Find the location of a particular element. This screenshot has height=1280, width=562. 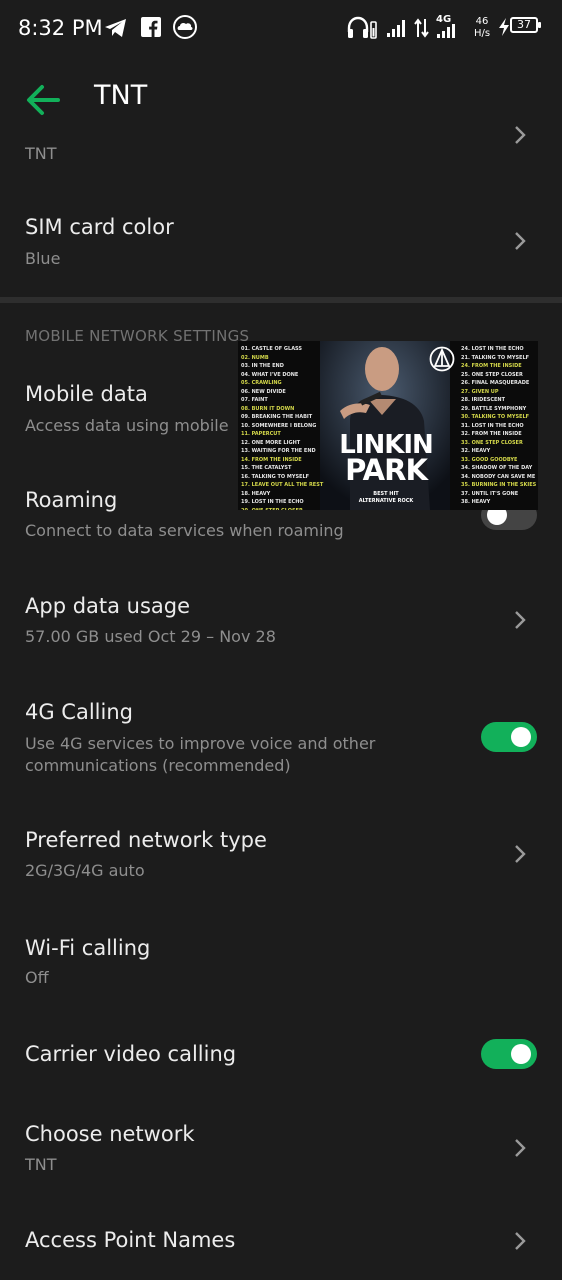

carrier-video-calling-toggle is located at coordinates (509, 1054).